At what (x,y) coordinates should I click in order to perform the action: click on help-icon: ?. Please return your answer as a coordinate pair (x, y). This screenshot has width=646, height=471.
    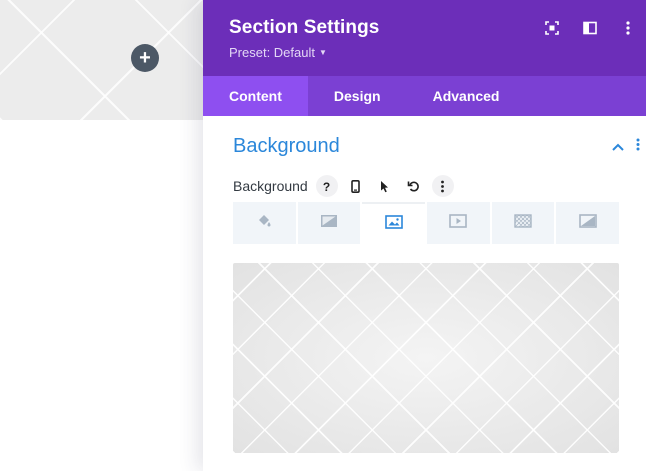
    Looking at the image, I should click on (326, 186).